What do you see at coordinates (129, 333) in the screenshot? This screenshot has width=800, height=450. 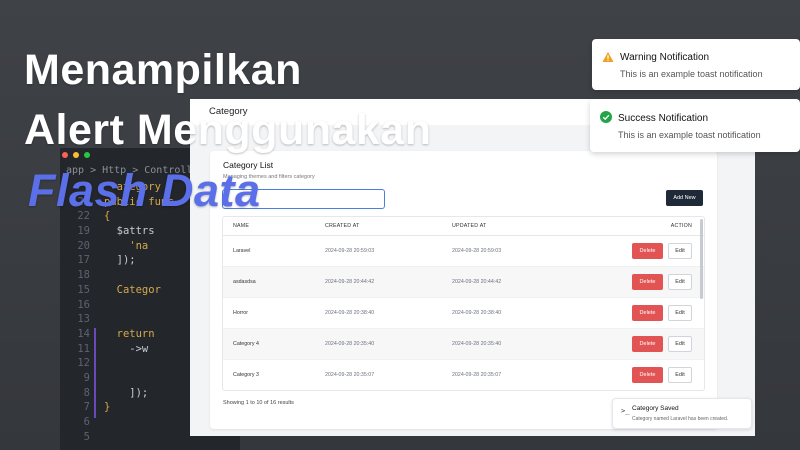 I see `code-text: return` at bounding box center [129, 333].